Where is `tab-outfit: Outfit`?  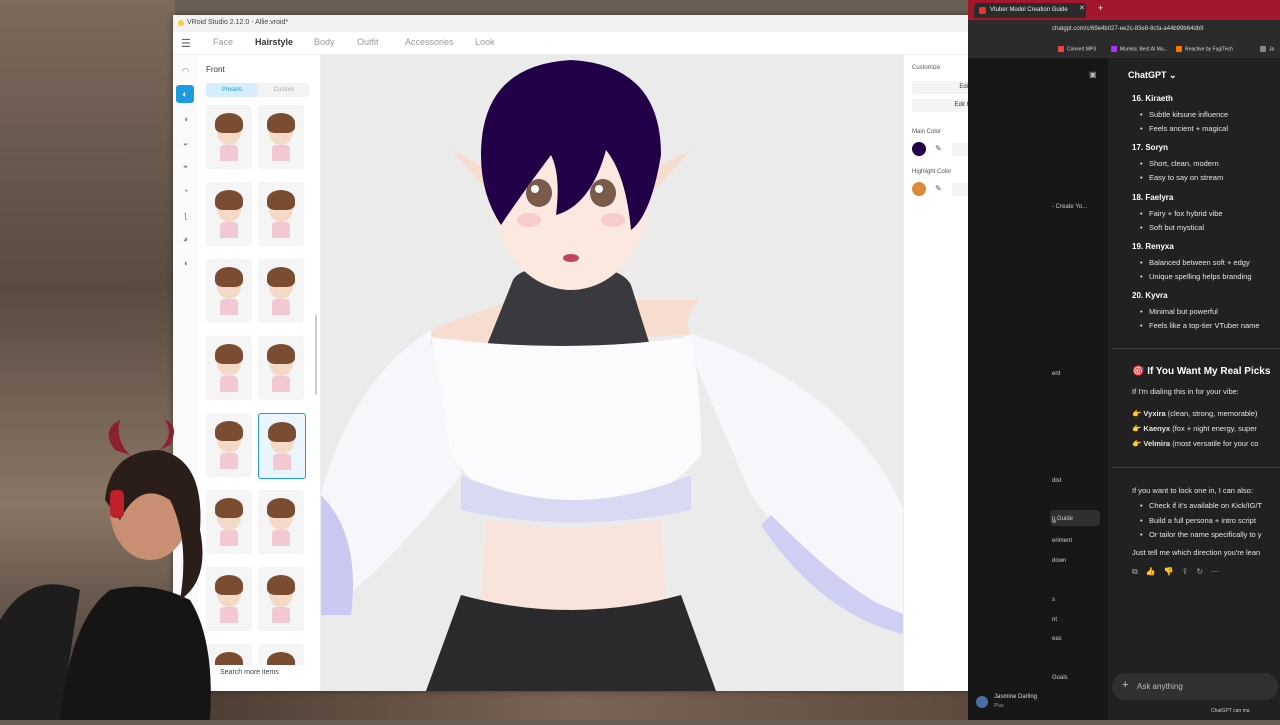 tab-outfit: Outfit is located at coordinates (368, 42).